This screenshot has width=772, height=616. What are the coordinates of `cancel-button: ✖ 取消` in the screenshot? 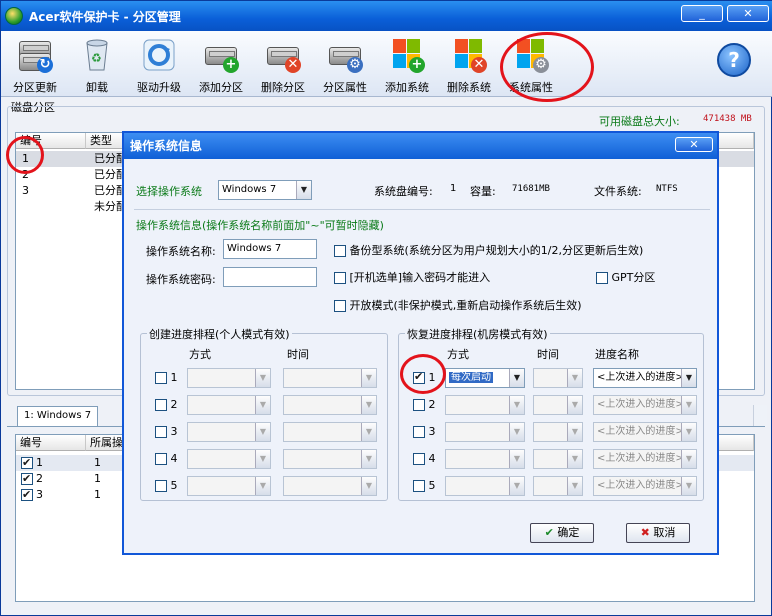 It's located at (658, 533).